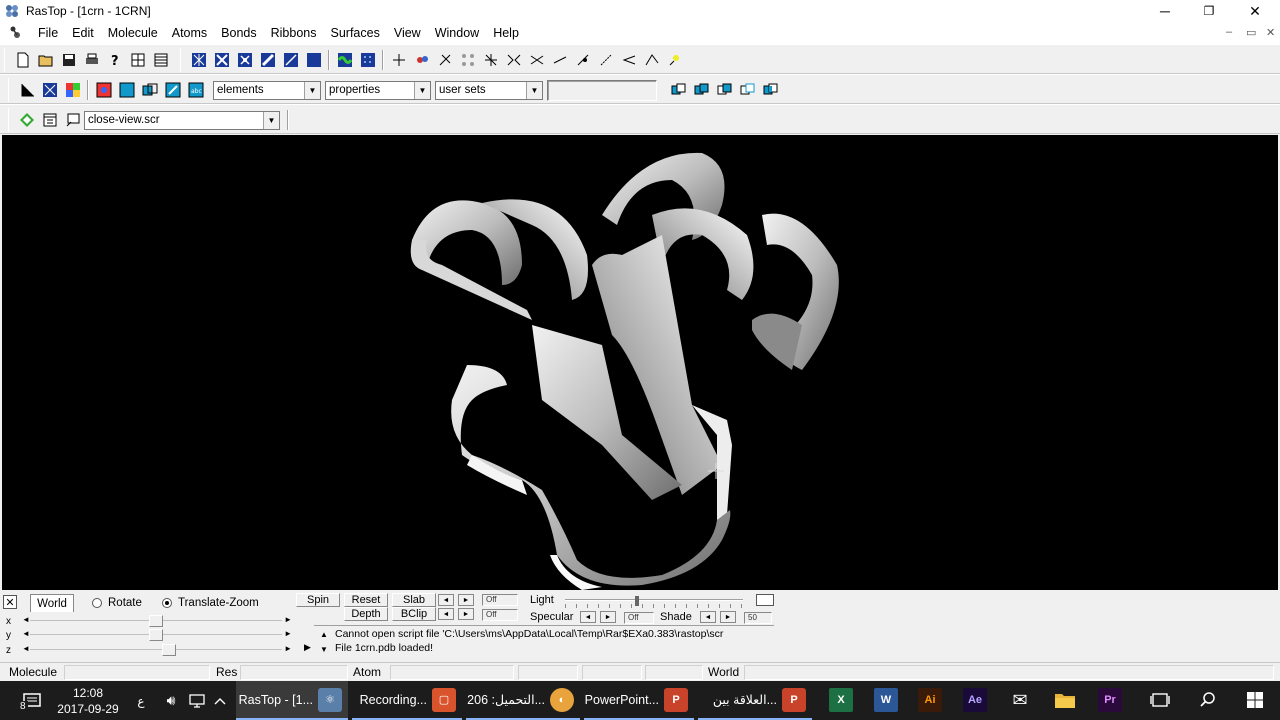 The width and height of the screenshot is (1280, 720). I want to click on label-color-button: abc, so click(195, 90).